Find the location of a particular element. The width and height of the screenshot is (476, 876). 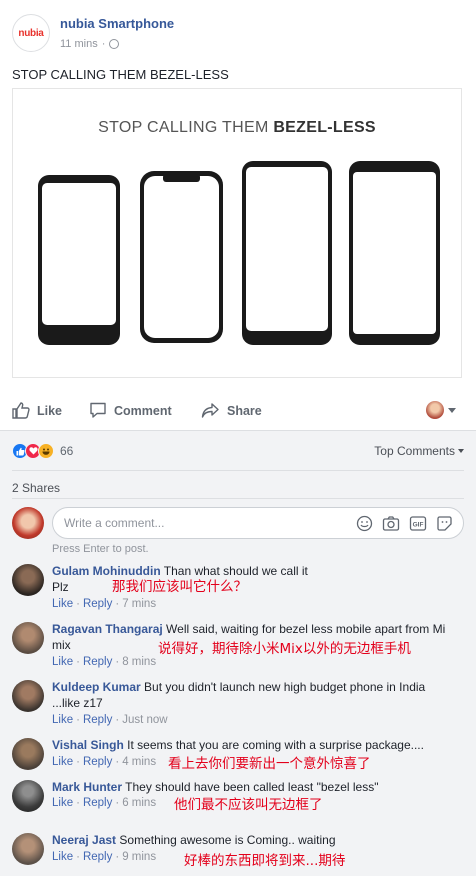

comment-actions: Like · Reply · 8 mins is located at coordinates (104, 662).